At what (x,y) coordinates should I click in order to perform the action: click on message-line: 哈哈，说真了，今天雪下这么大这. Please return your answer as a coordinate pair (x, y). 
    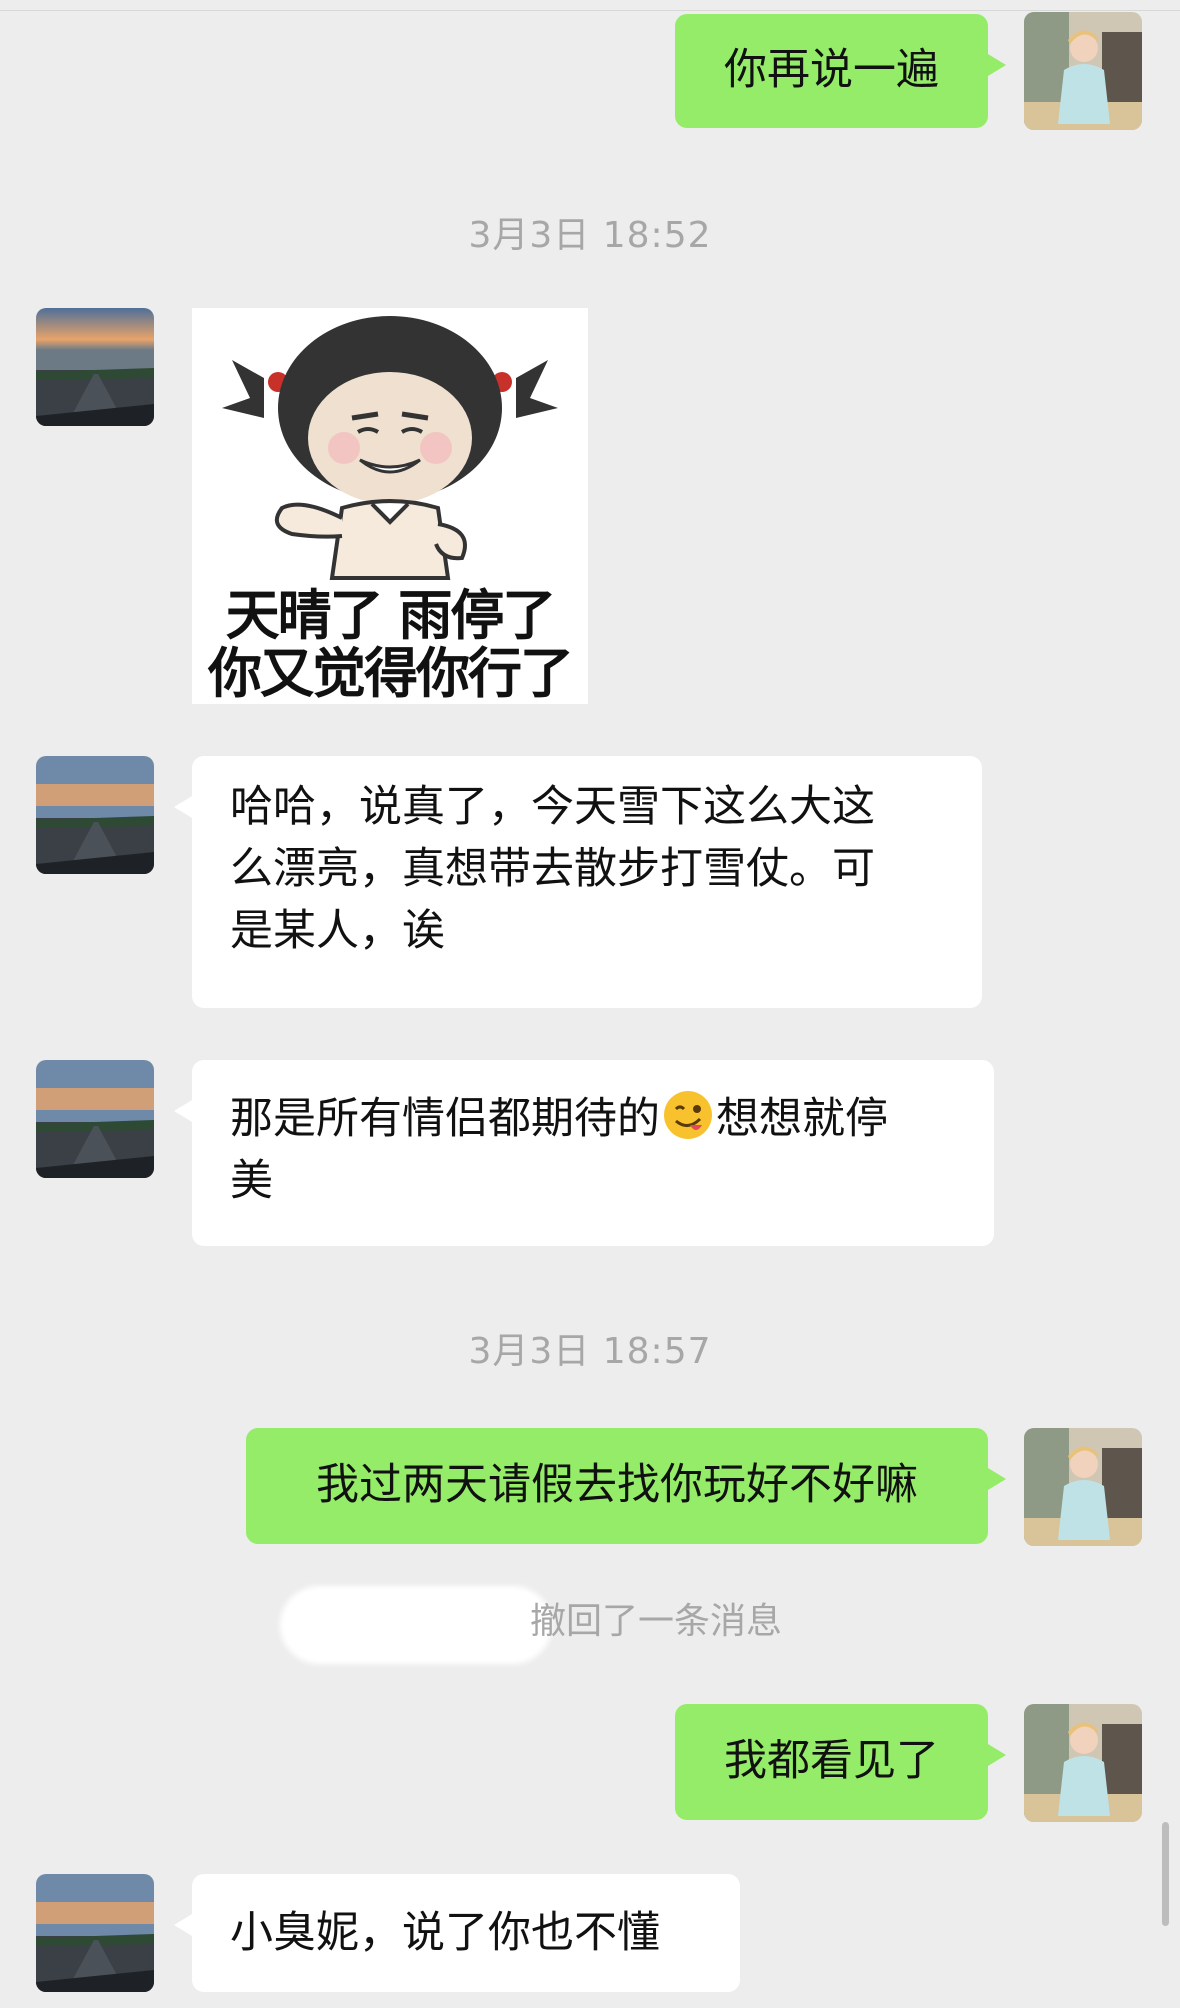
    Looking at the image, I should click on (552, 807).